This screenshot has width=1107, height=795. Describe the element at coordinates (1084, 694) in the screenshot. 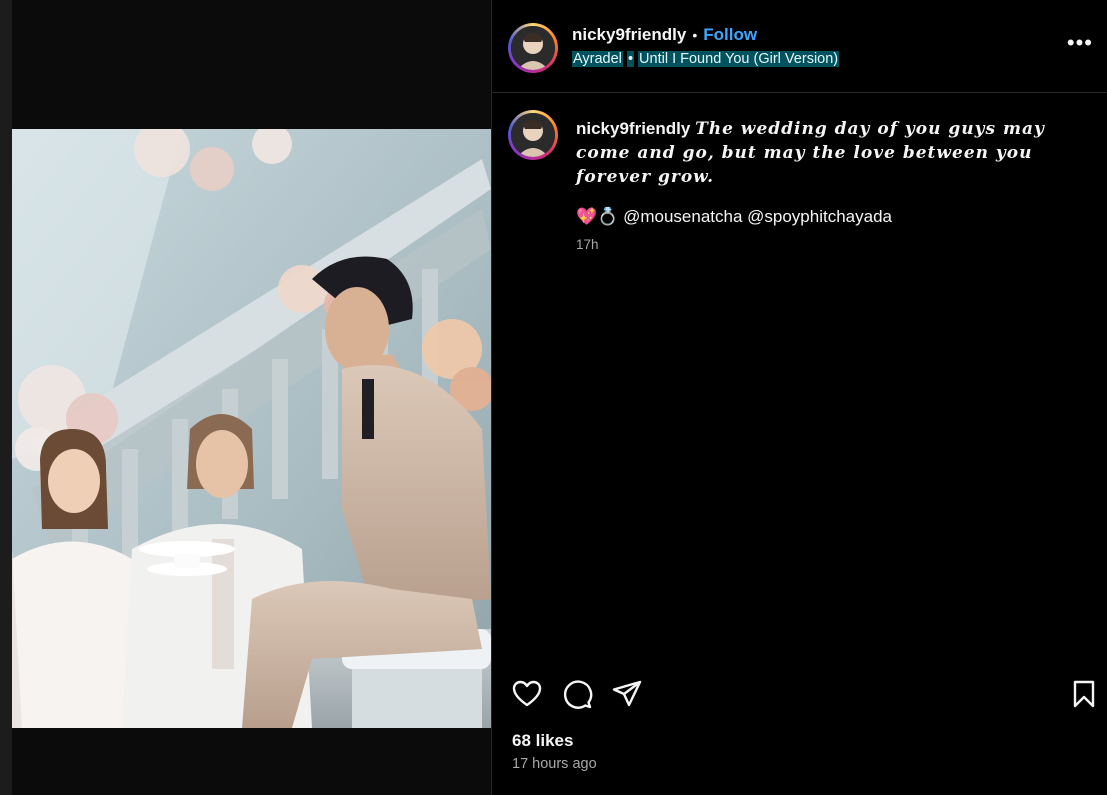

I see `bookmark-icon` at that location.